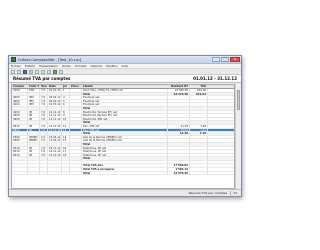 The image size is (320, 250). I want to click on menu-edition: Edition, so click(30, 66).